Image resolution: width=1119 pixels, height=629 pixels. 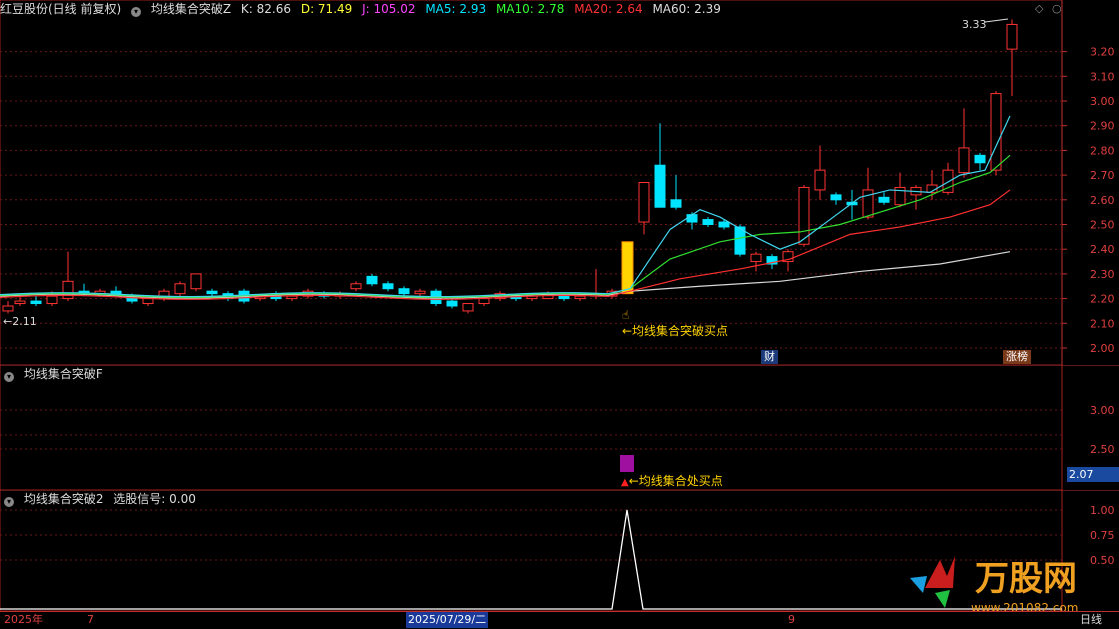 What do you see at coordinates (974, 24) in the screenshot?
I see `high-price-label: 3.33` at bounding box center [974, 24].